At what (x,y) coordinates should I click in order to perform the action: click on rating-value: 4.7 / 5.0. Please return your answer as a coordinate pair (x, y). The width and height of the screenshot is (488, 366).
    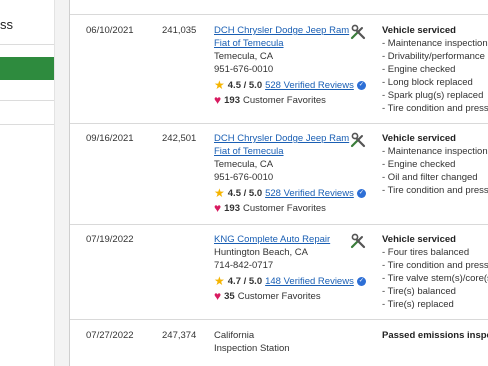
    Looking at the image, I should click on (245, 281).